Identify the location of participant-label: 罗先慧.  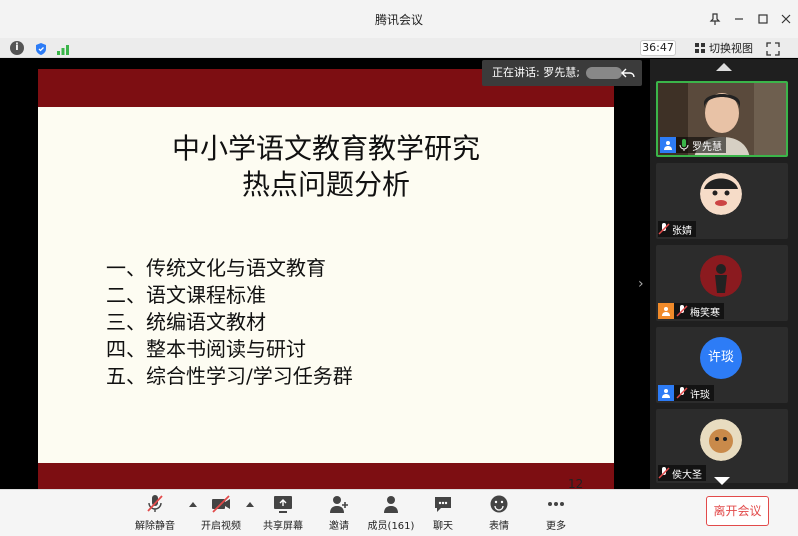
(693, 145).